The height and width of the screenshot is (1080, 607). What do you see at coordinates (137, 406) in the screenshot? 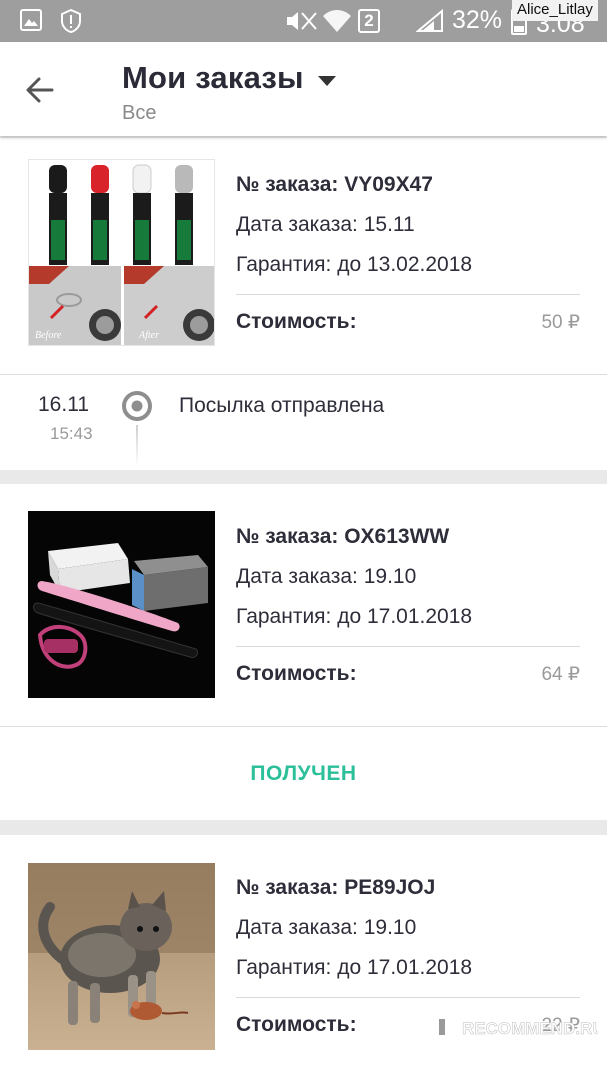
I see `radio-dot-icon` at bounding box center [137, 406].